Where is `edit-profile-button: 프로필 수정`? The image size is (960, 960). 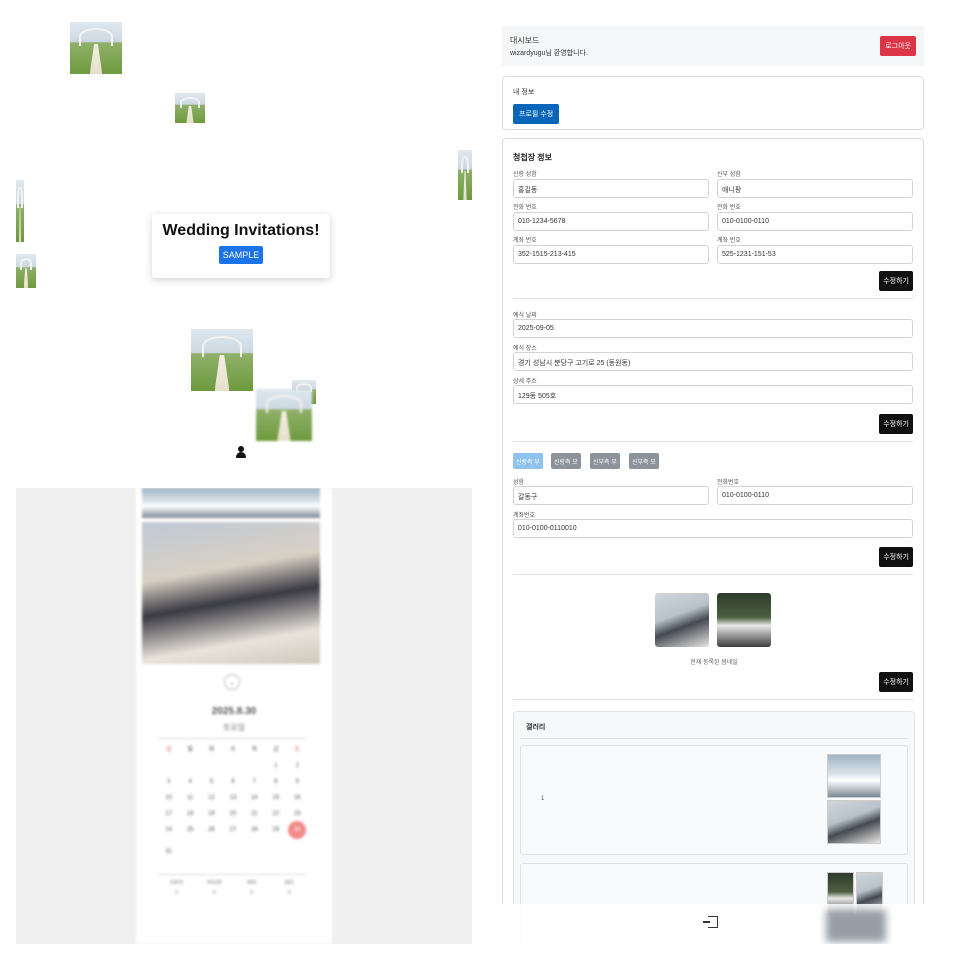 edit-profile-button: 프로필 수정 is located at coordinates (536, 114).